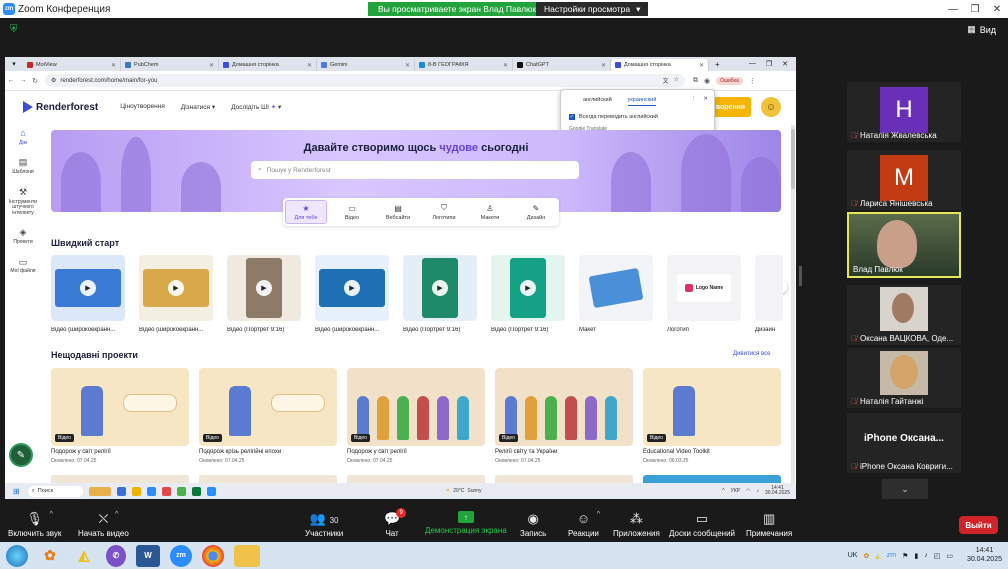 Image resolution: width=1008 pixels, height=569 pixels. What do you see at coordinates (584, 524) in the screenshot?
I see `reactions-button: ☺ ^ Реакции` at bounding box center [584, 524].